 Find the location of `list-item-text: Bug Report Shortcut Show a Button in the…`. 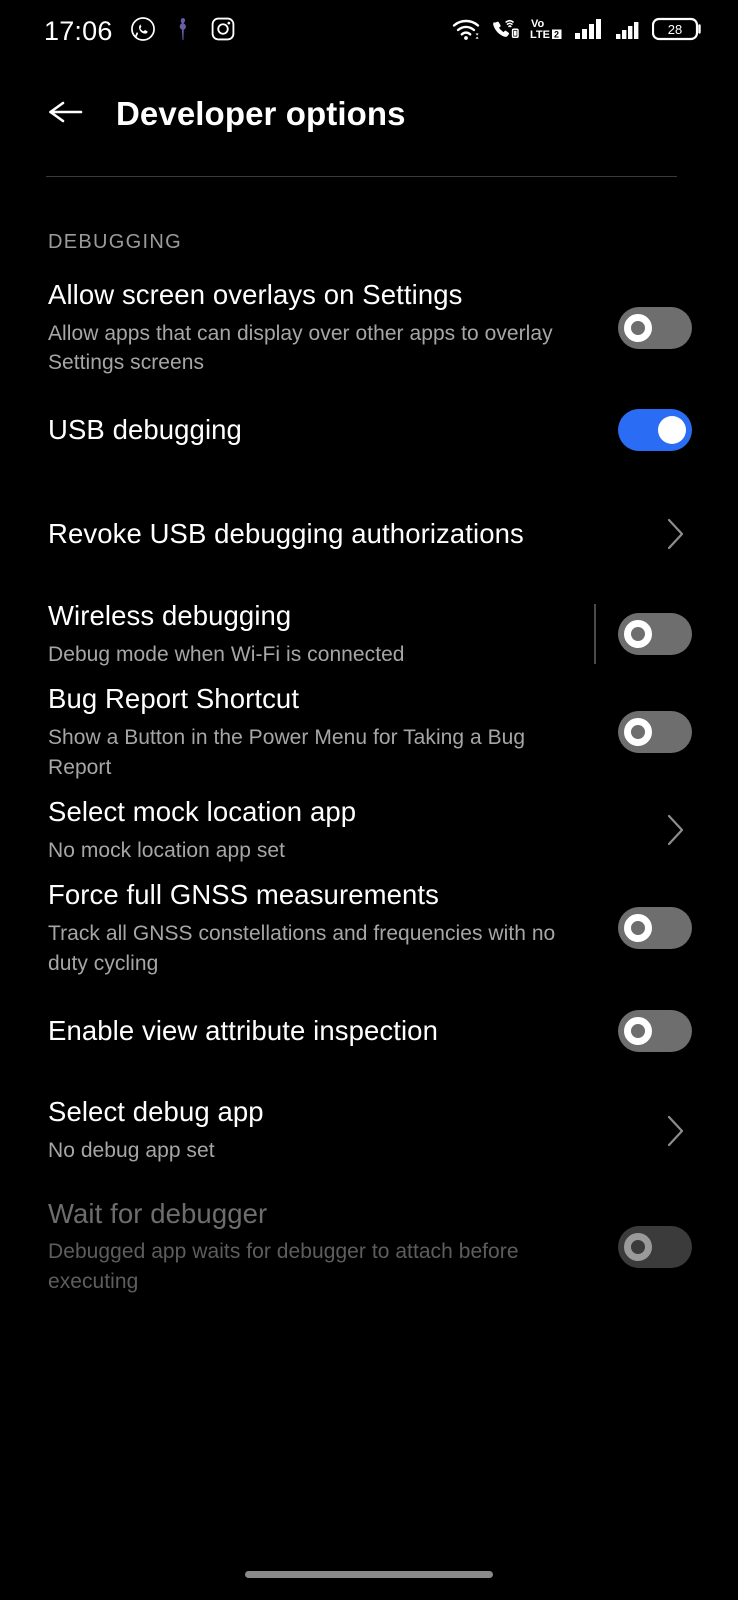

list-item-text: Bug Report Shortcut Show a Button in the… is located at coordinates (333, 732).